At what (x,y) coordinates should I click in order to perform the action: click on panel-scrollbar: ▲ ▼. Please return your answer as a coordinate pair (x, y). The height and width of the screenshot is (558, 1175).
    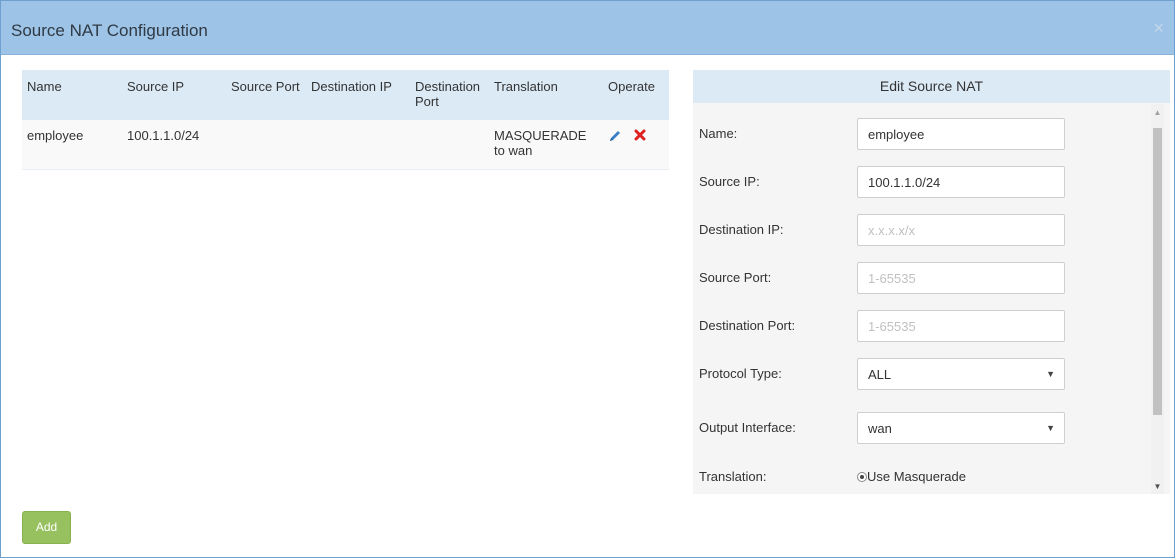
    Looking at the image, I should click on (1157, 299).